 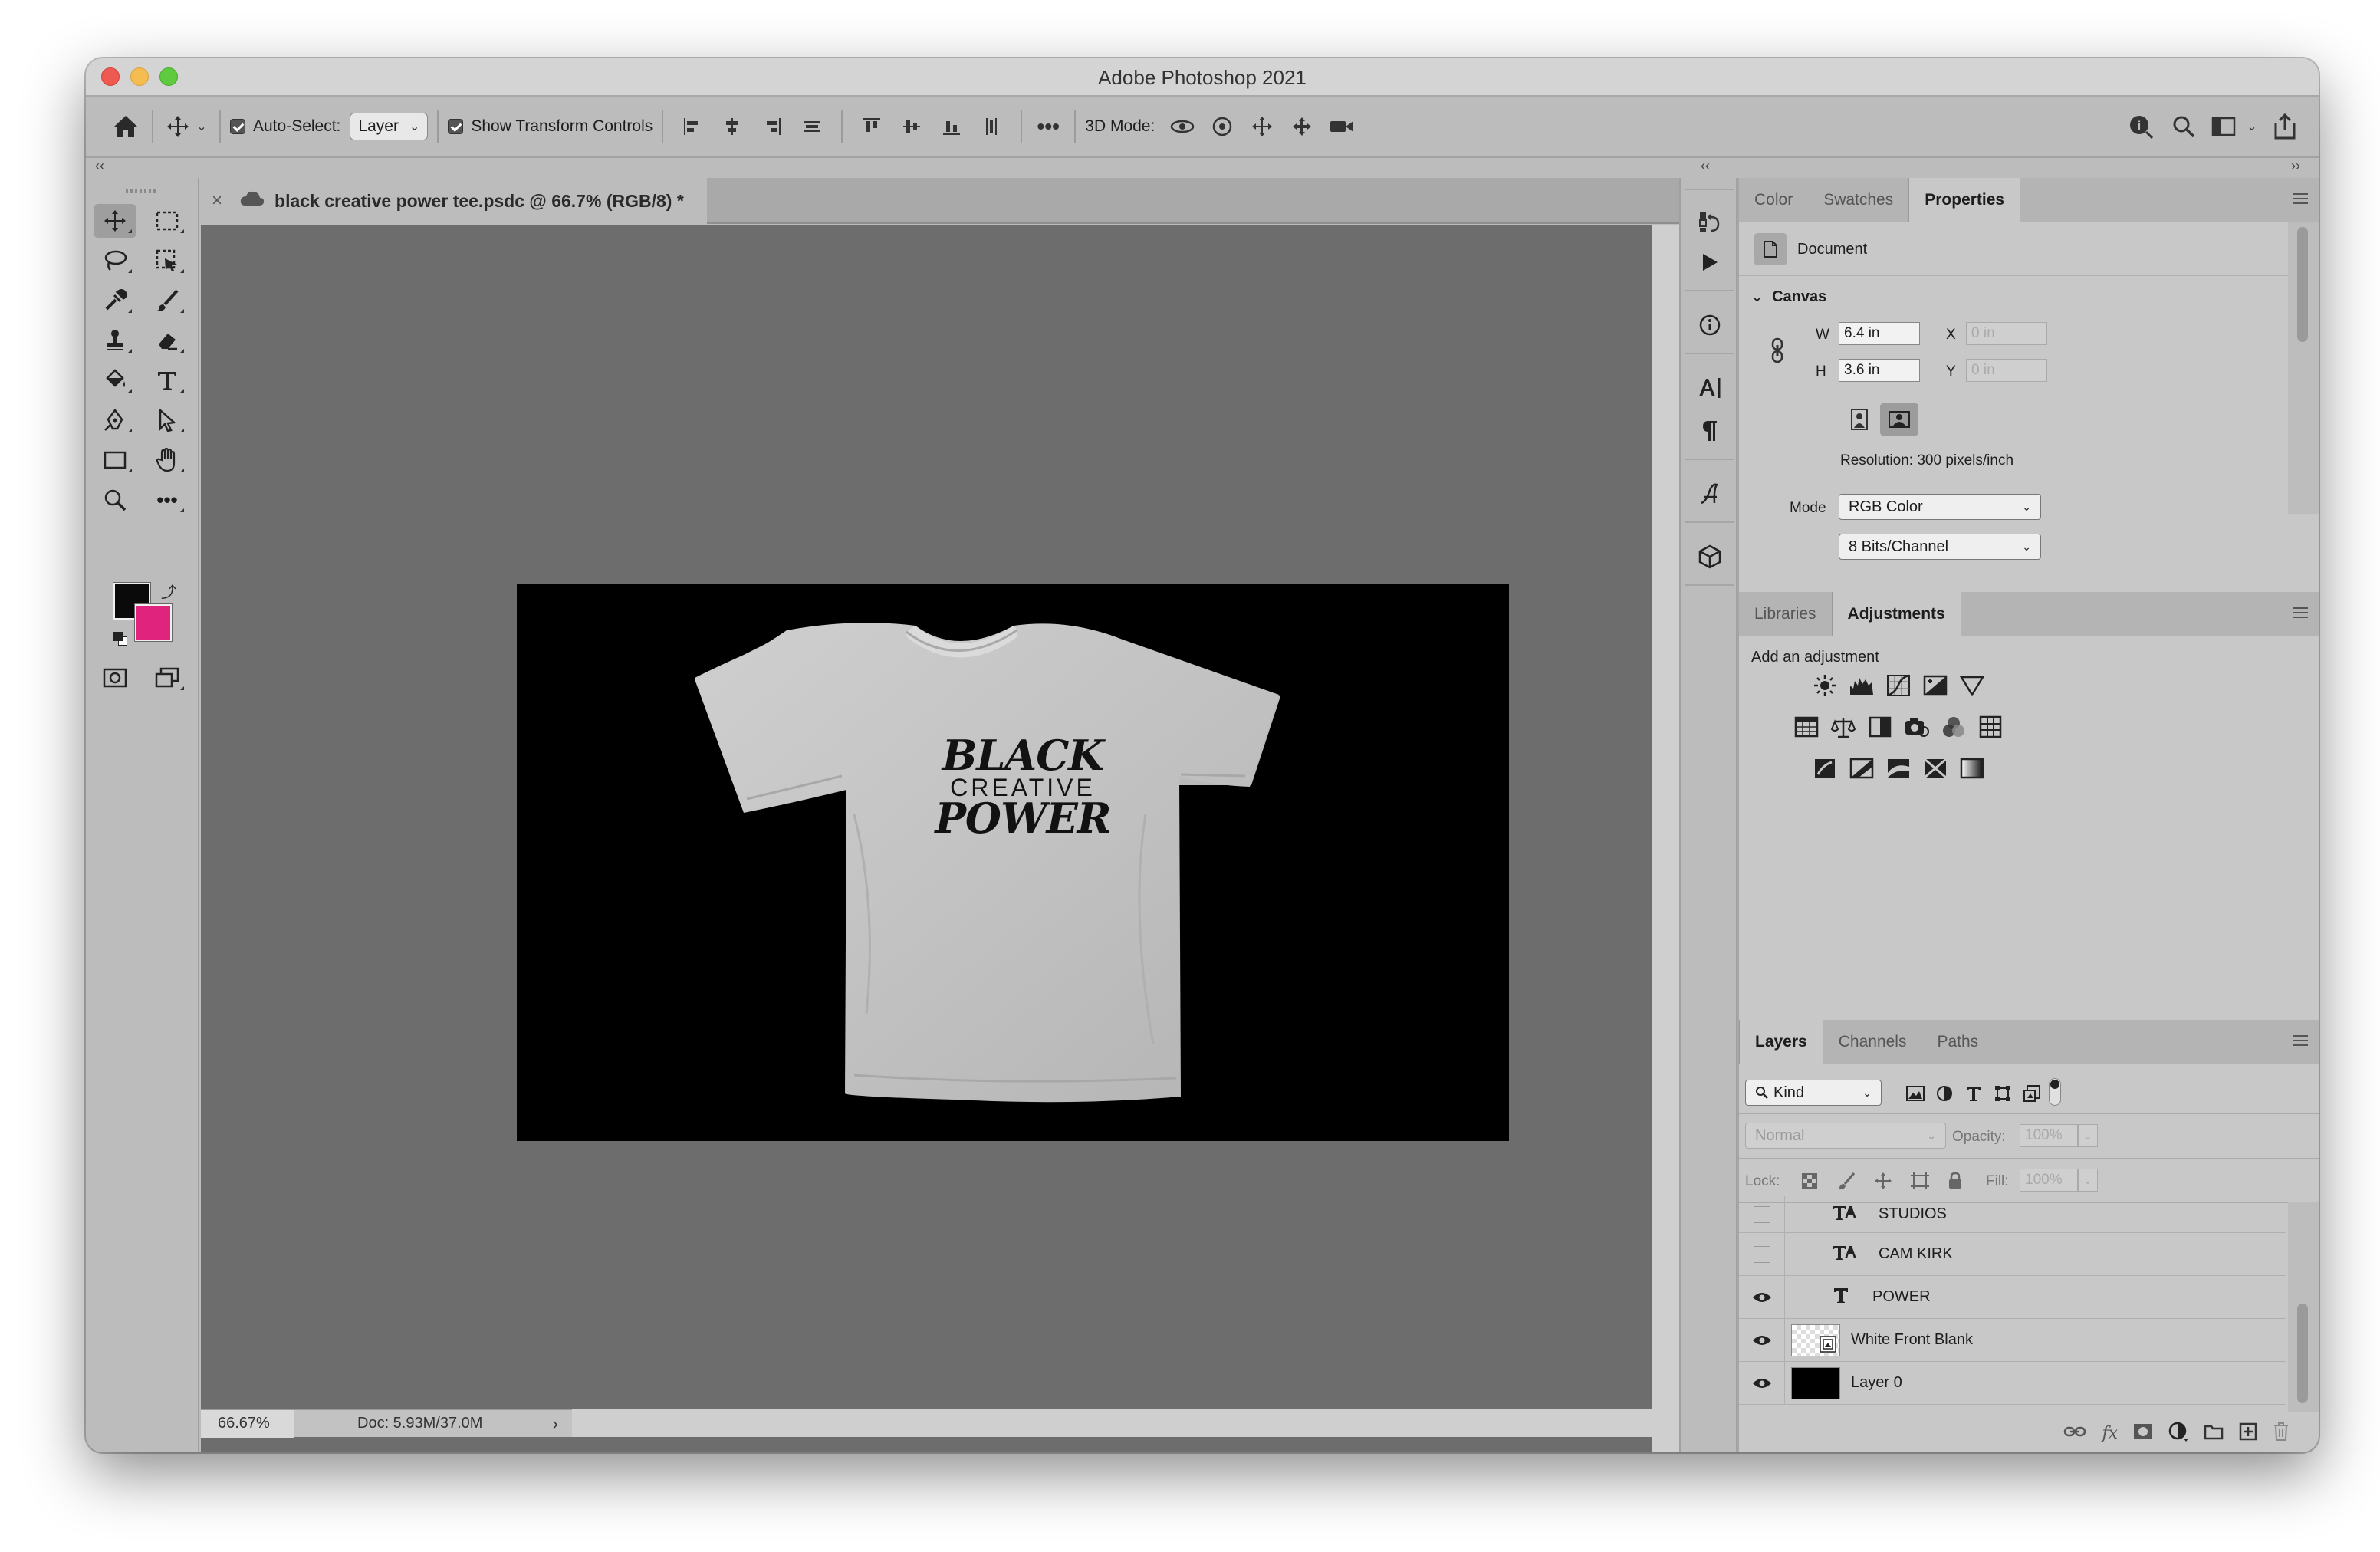 What do you see at coordinates (1773, 200) in the screenshot?
I see `tab-color: Color` at bounding box center [1773, 200].